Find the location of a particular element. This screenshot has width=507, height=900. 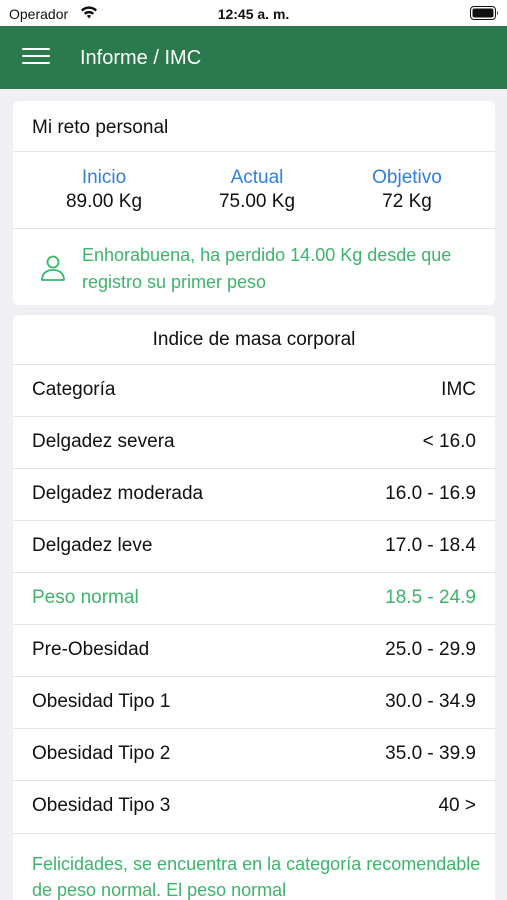

row-category: Obesidad Tipo 2 is located at coordinates (101, 753).